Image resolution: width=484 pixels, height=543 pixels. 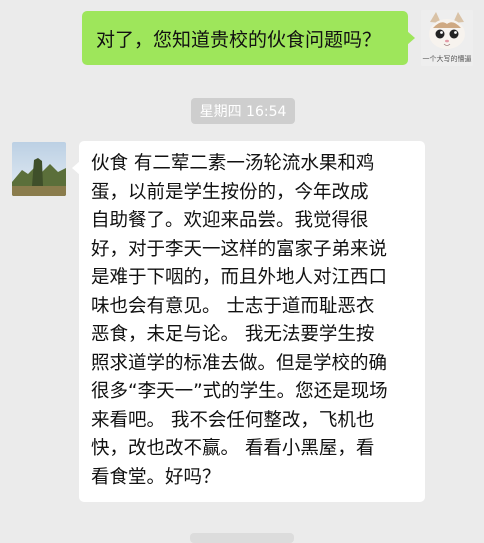 I want to click on message-line: 来看吧。 我不会任何整改，飞机也, so click(x=233, y=420).